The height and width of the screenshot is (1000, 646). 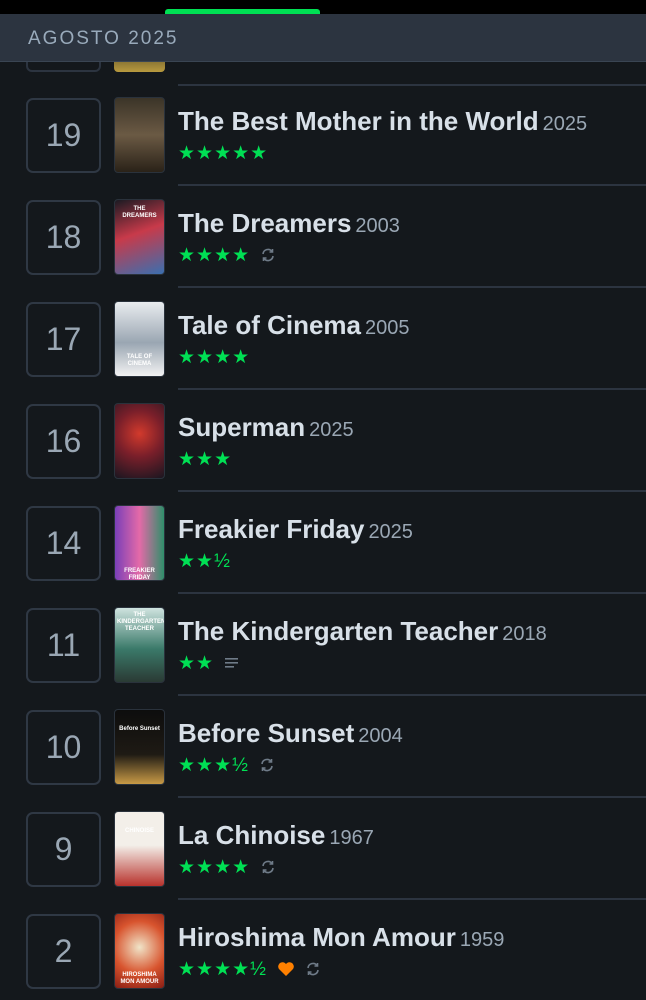 I want to click on film-poster: THE KINDERGARTEN TEACHER, so click(x=139, y=645).